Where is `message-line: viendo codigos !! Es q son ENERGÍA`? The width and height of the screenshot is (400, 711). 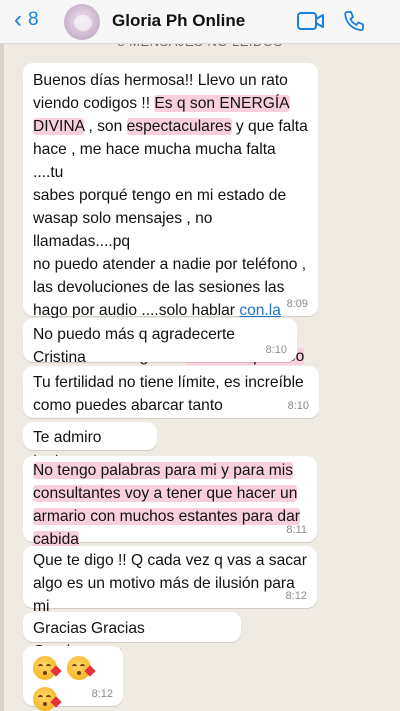 message-line: viendo codigos !! Es q son ENERGÍA is located at coordinates (170, 103).